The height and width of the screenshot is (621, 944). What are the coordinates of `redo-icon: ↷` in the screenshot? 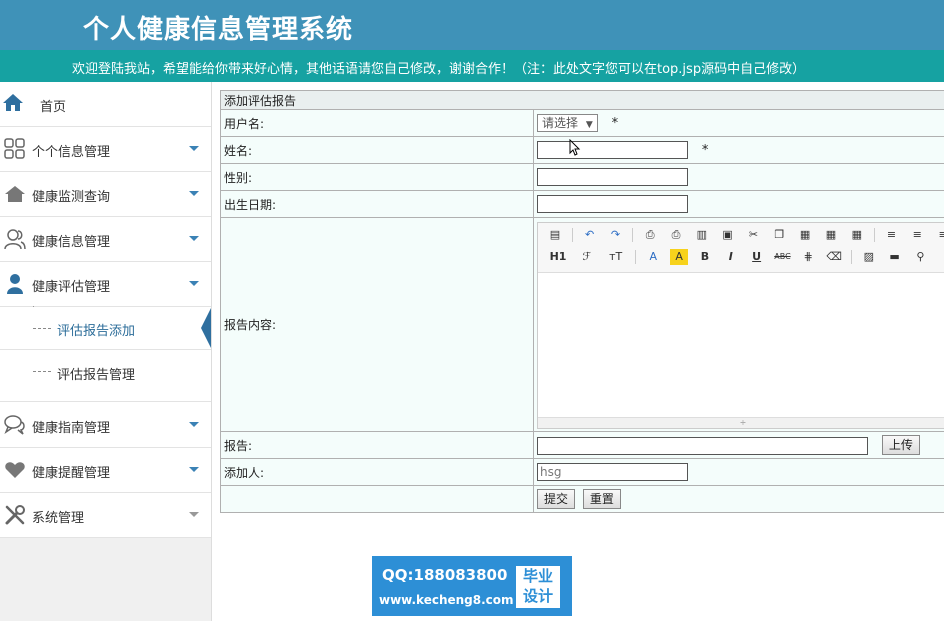 It's located at (615, 235).